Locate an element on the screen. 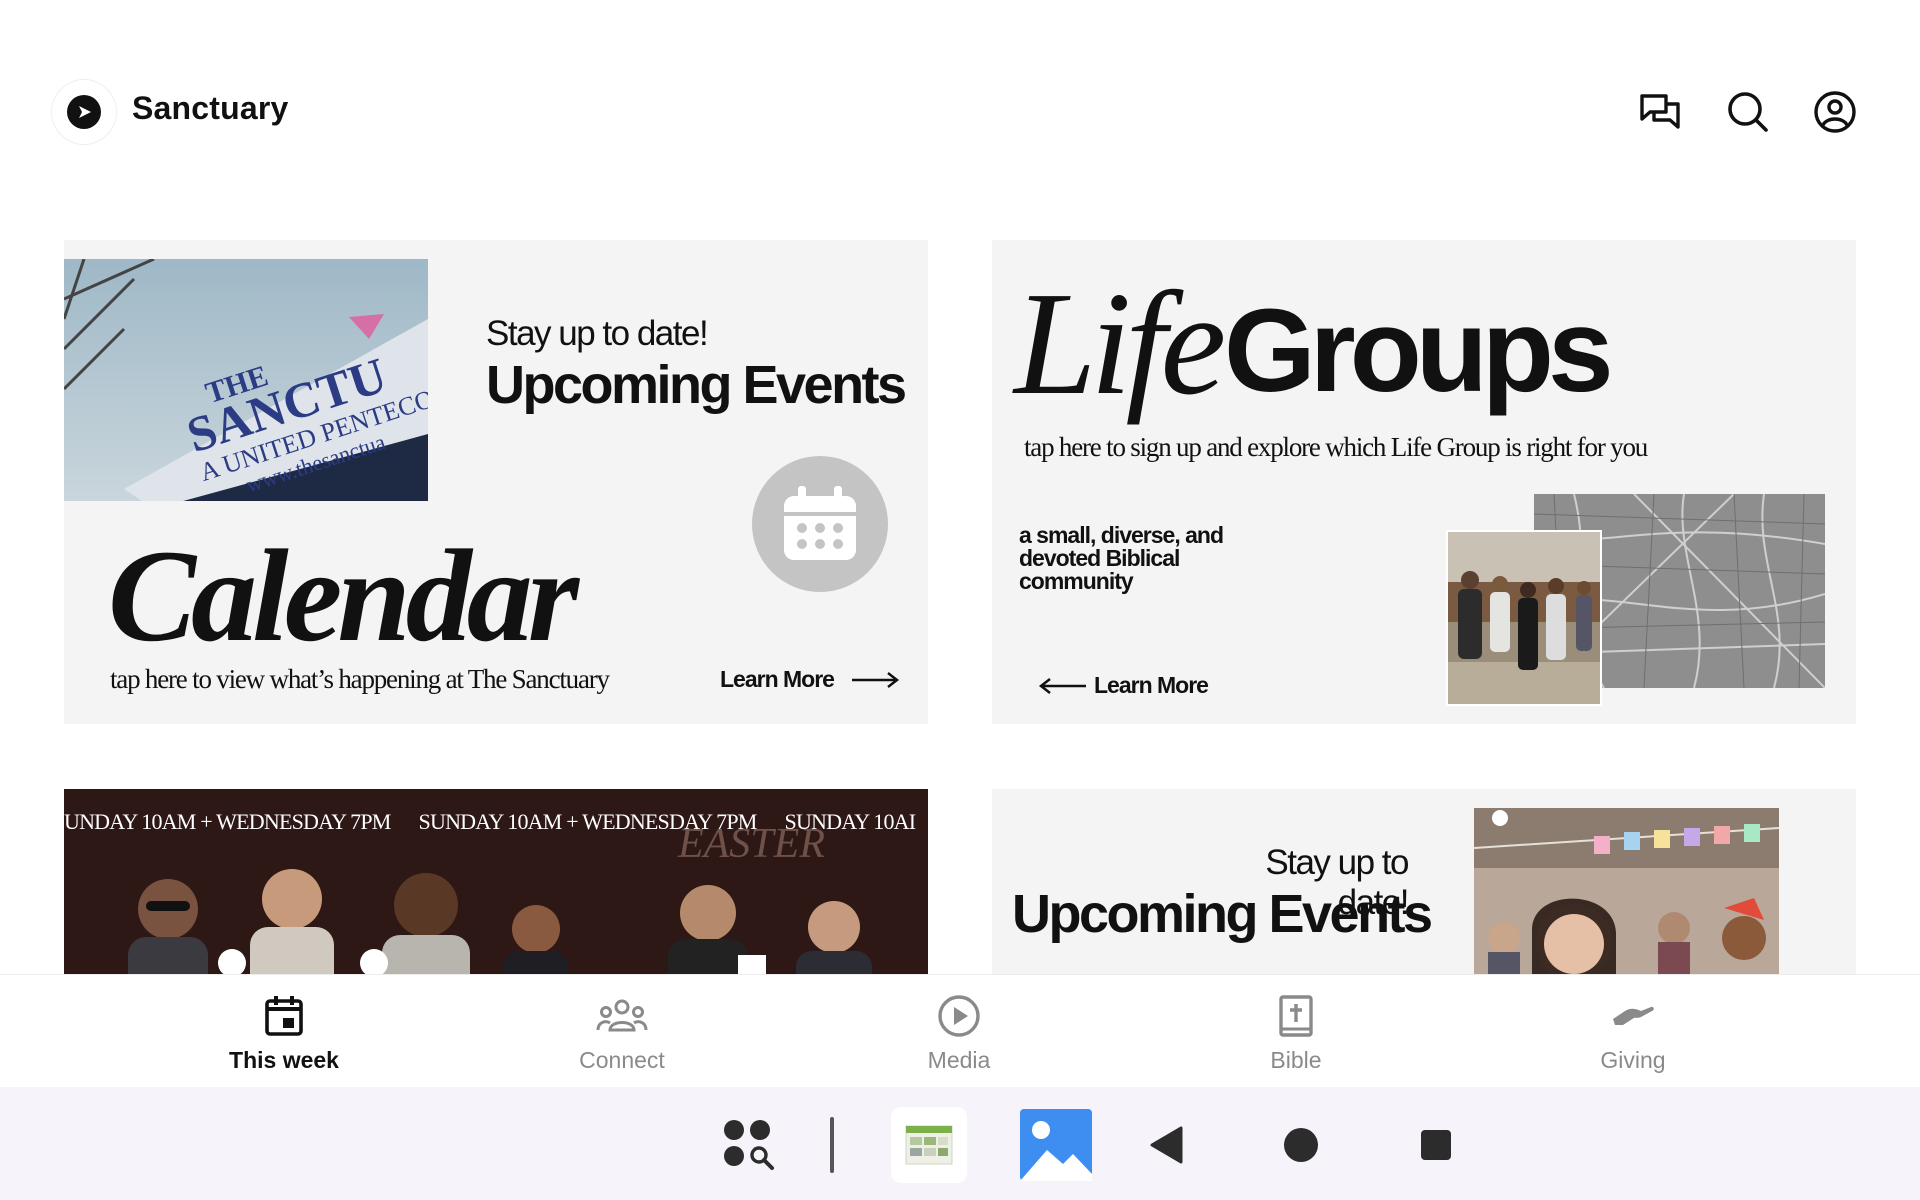 This screenshot has width=1920, height=1200. event-crowd-photo is located at coordinates (1626, 893).